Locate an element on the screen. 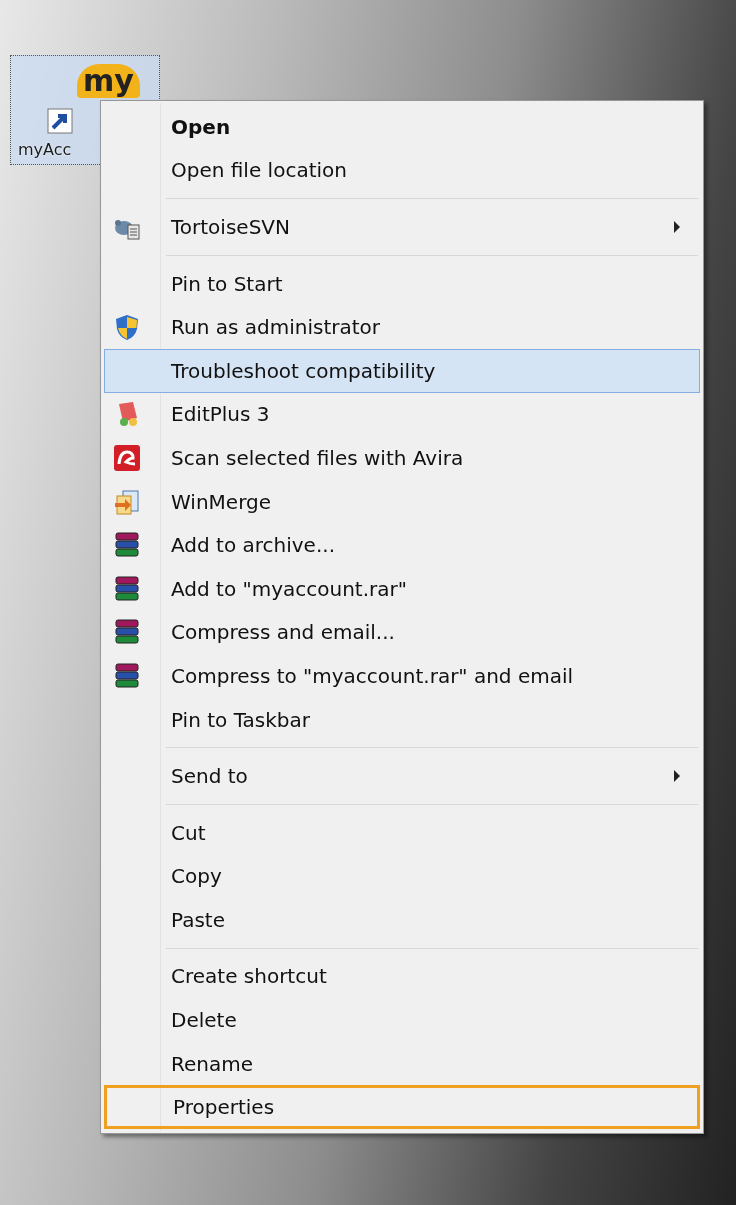  umbrella-icon is located at coordinates (127, 457).